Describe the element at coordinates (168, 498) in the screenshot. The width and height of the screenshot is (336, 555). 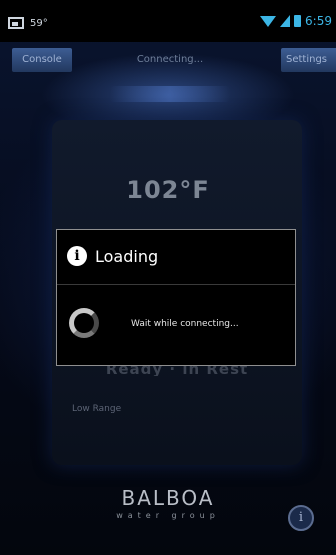
I see `brand-name: BALBOA` at that location.